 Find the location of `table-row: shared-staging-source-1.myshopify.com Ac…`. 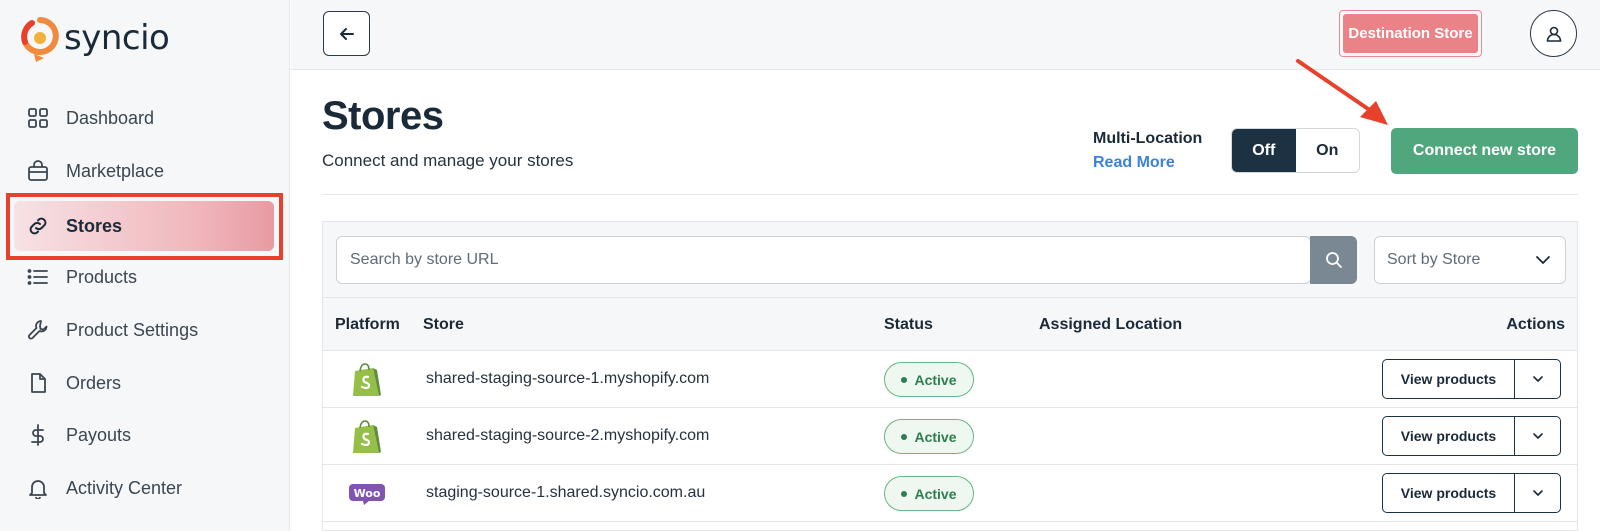

table-row: shared-staging-source-1.myshopify.com Ac… is located at coordinates (950, 379).